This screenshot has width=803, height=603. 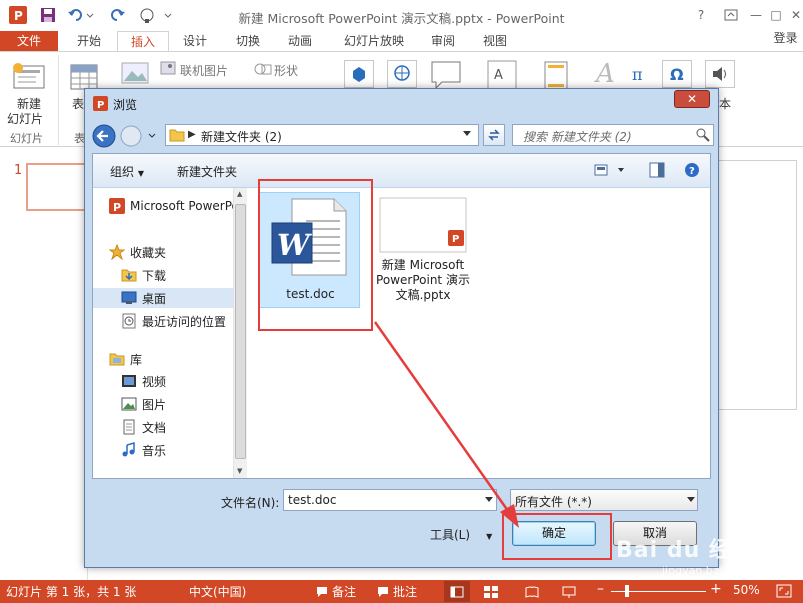 I want to click on slide-thumbnail, so click(x=57, y=187).